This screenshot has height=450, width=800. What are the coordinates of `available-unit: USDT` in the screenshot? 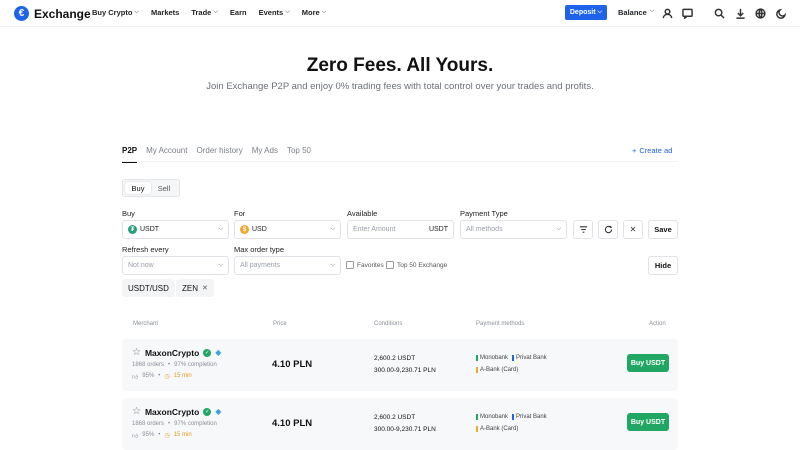 It's located at (438, 229).